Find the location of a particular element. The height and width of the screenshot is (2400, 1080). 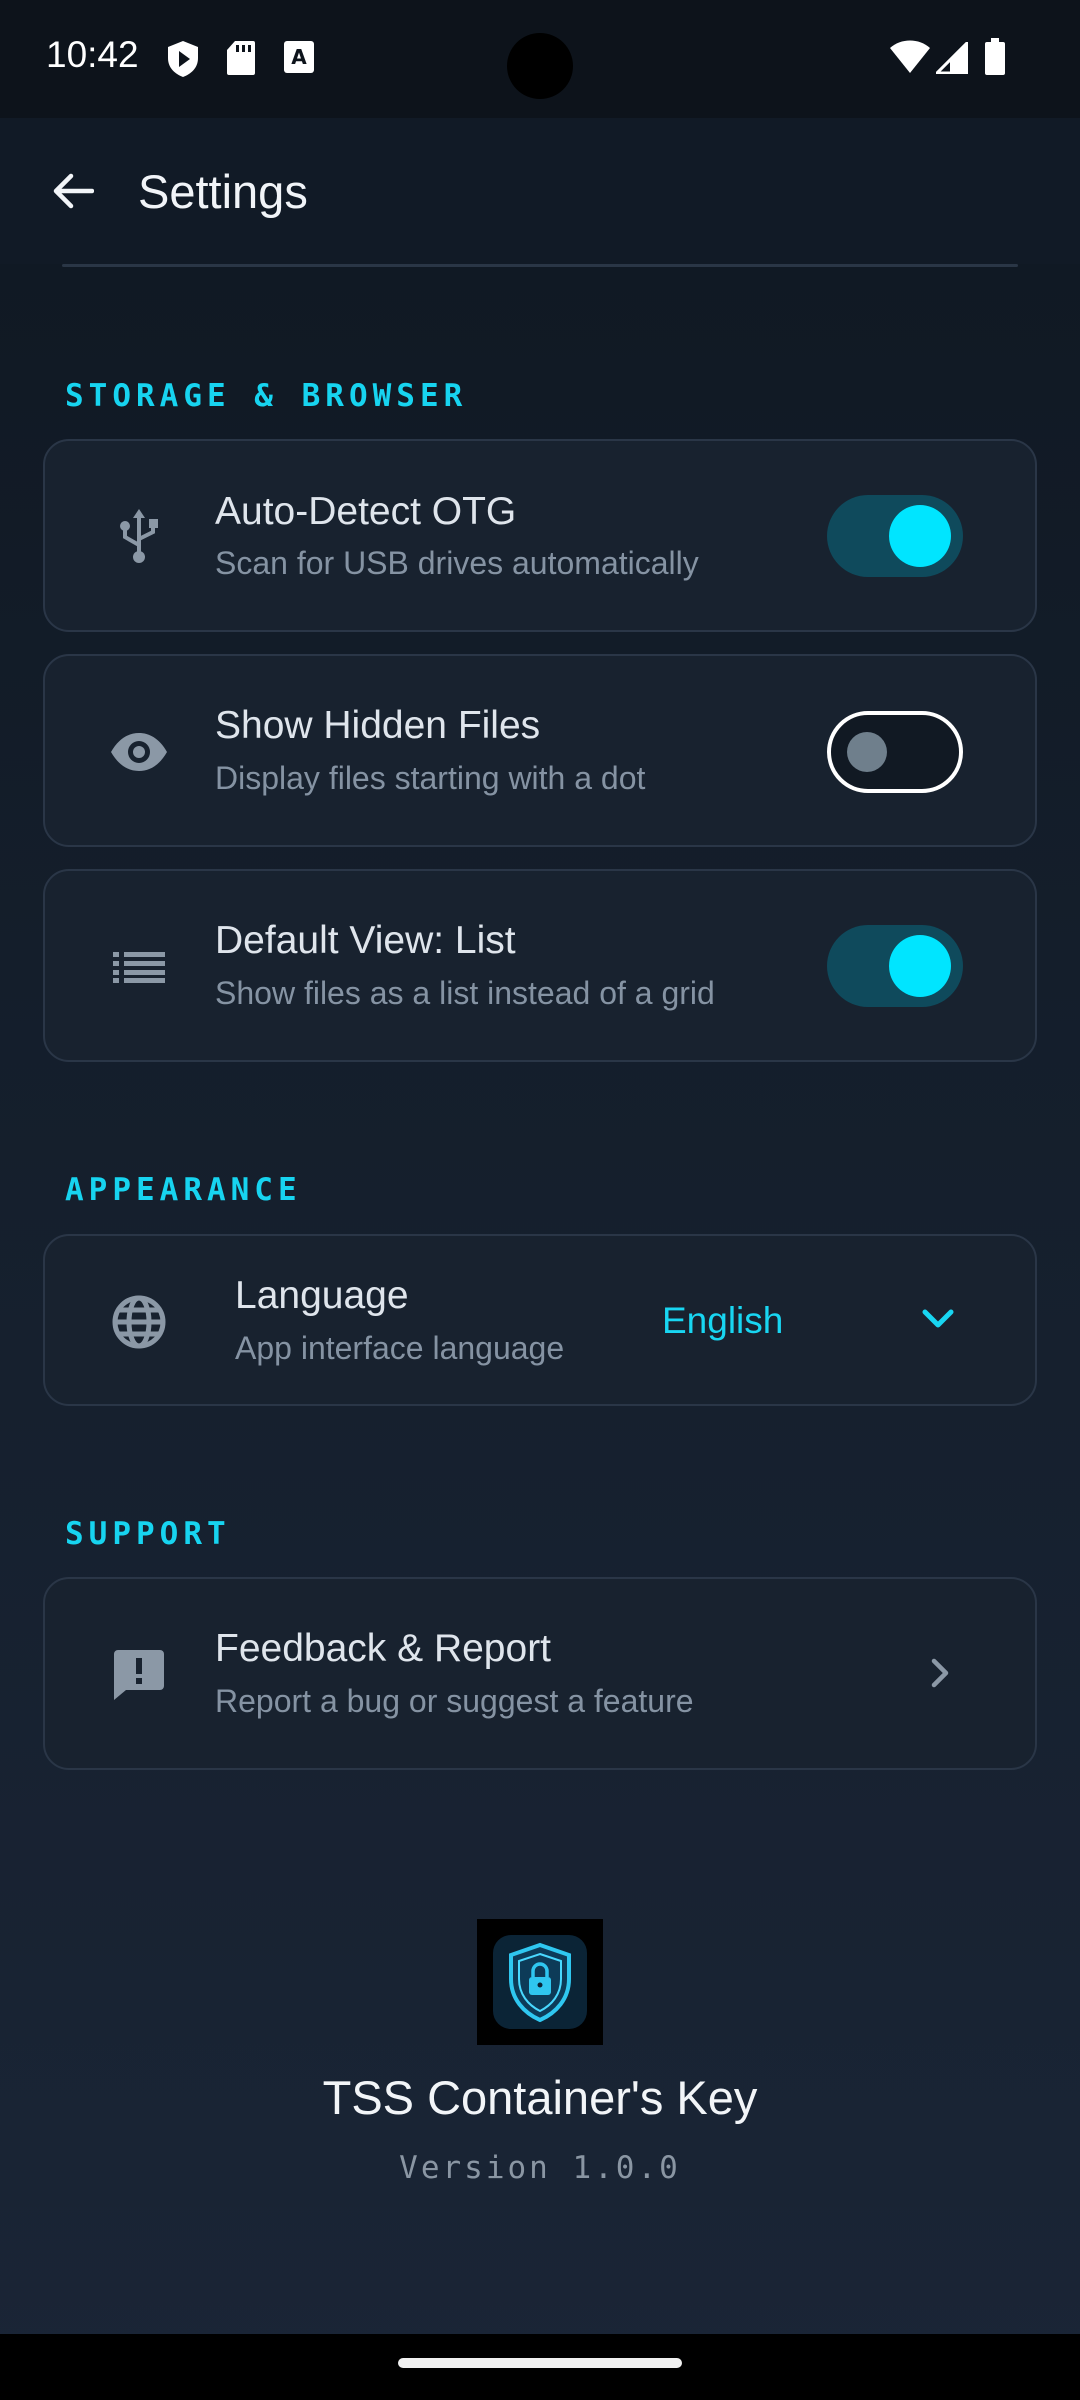

sd-card-icon is located at coordinates (241, 60).